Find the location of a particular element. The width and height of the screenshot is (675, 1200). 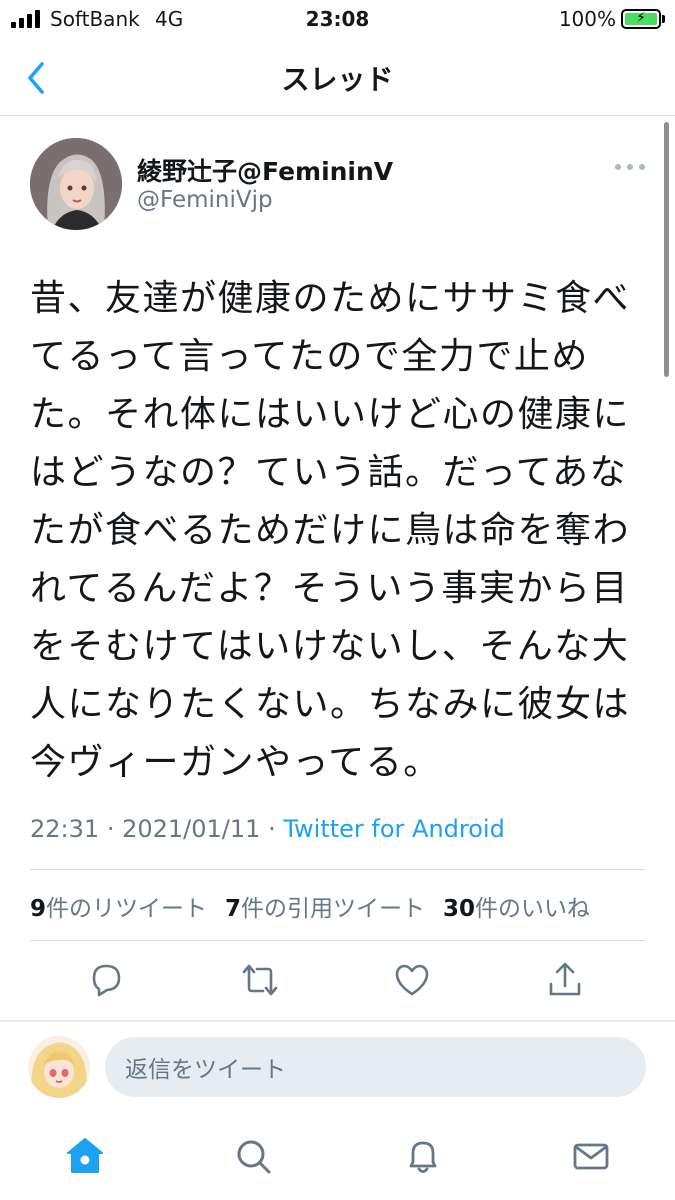

more-dot-icon is located at coordinates (618, 167).